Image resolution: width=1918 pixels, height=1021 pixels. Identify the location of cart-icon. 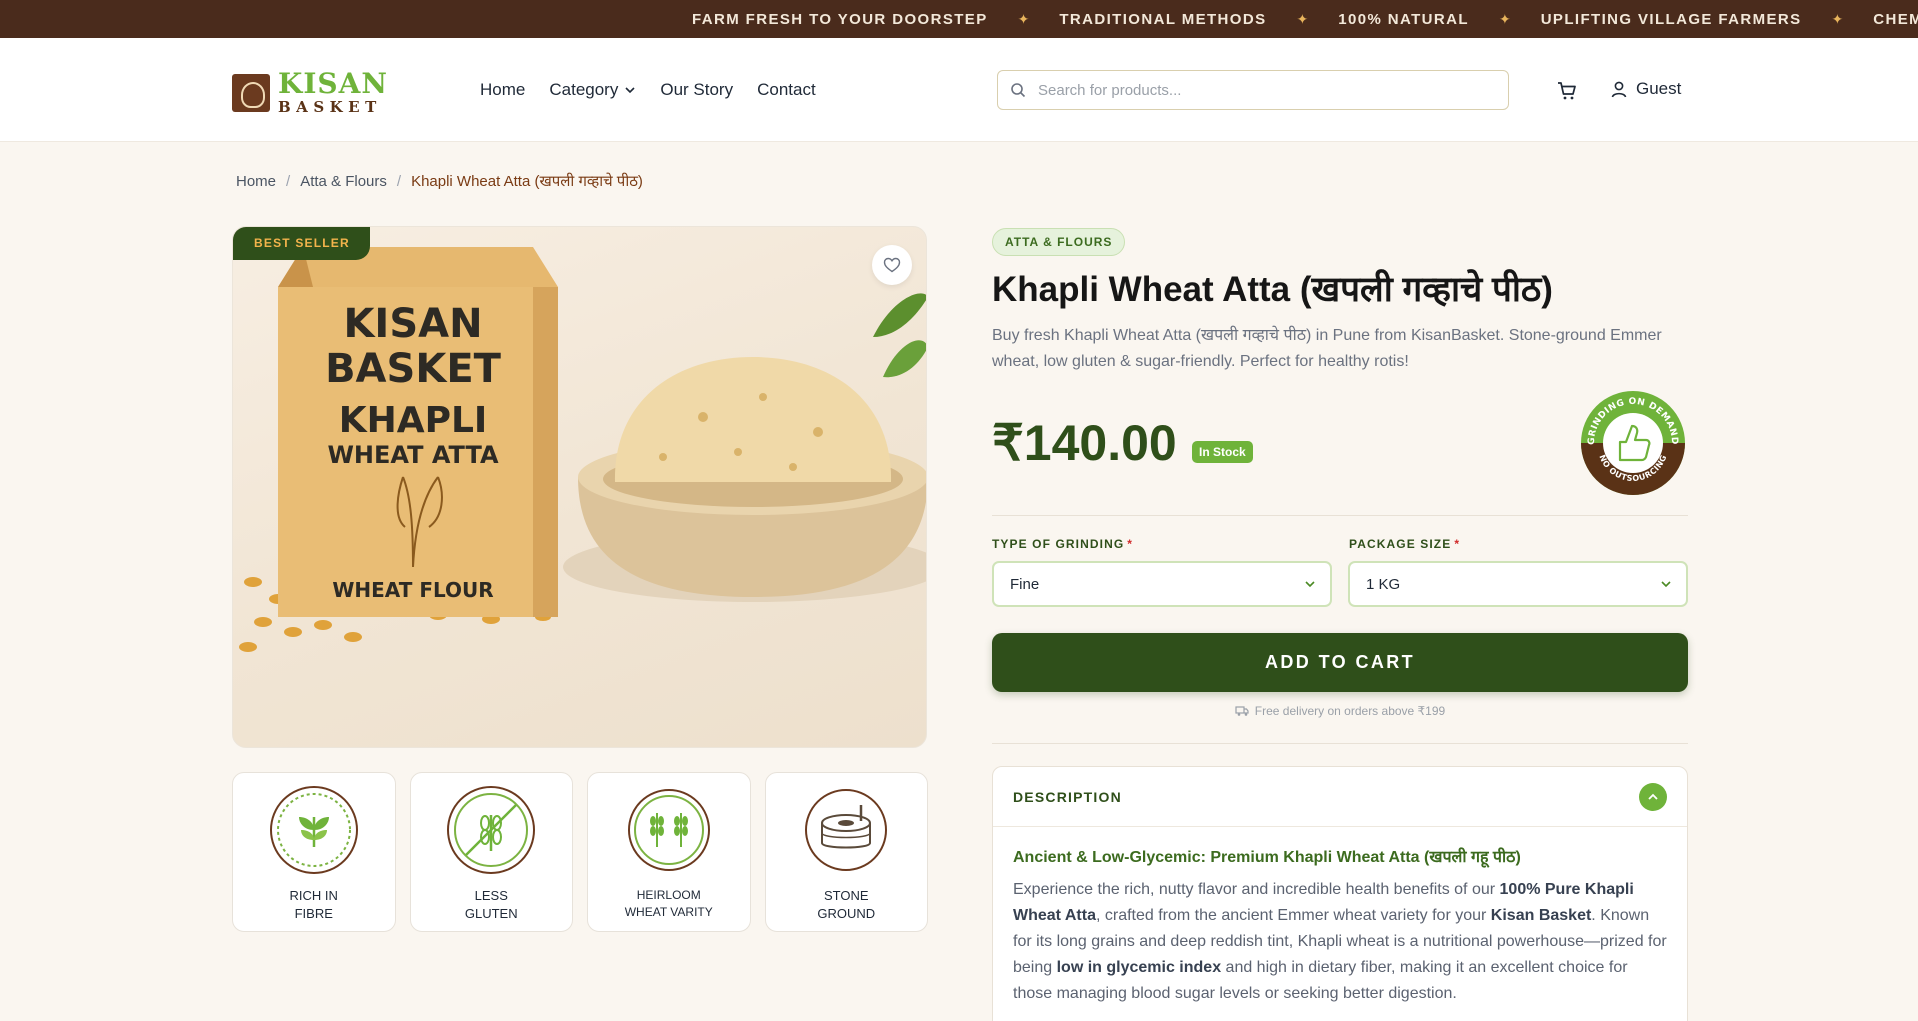
(1567, 91).